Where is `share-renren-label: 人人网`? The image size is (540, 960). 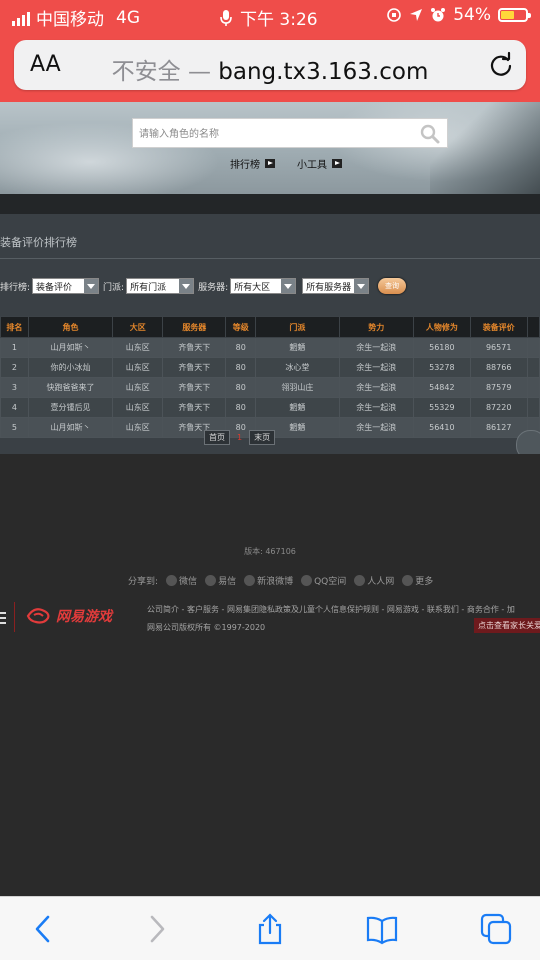
share-renren-label: 人人网 is located at coordinates (381, 582).